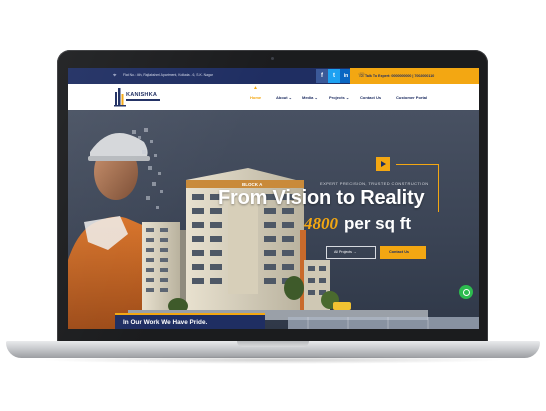 The height and width of the screenshot is (411, 546). I want to click on price-number: 4800, so click(321, 223).